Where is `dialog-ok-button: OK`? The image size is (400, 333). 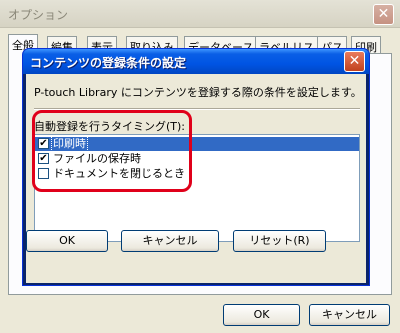 dialog-ok-button: OK is located at coordinates (67, 241).